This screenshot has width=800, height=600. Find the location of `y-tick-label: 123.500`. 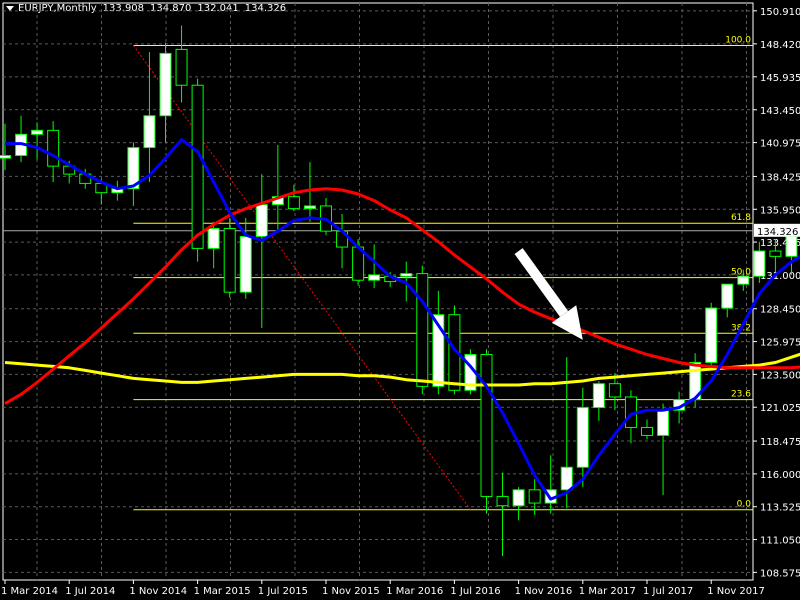

y-tick-label: 123.500 is located at coordinates (780, 375).